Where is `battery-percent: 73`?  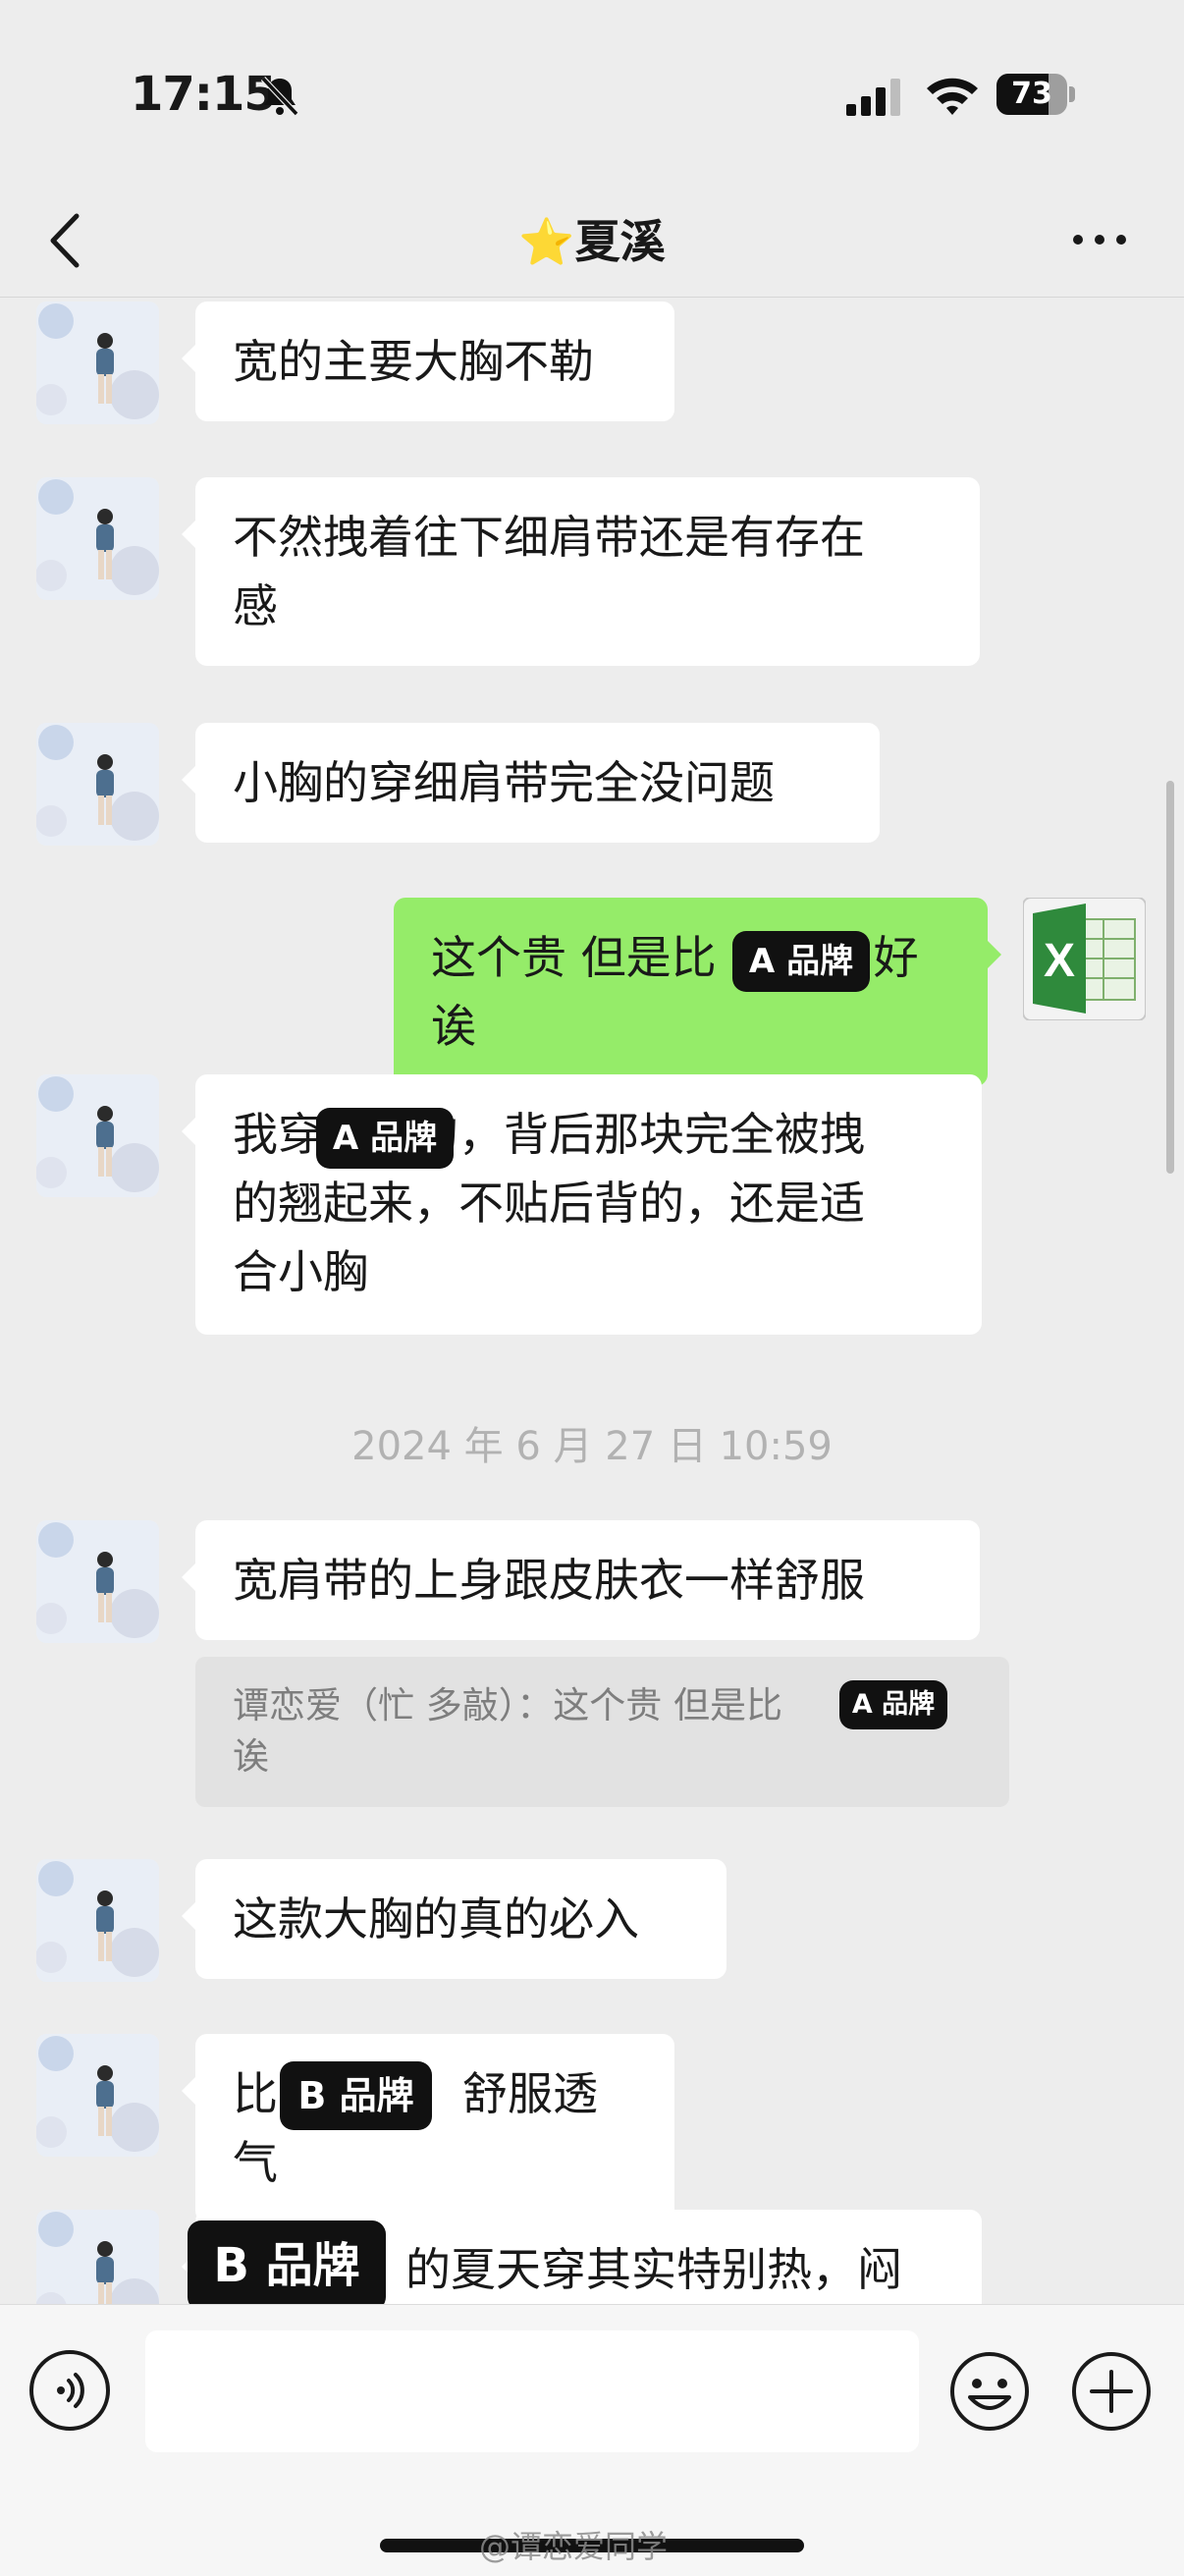
battery-percent: 73 is located at coordinates (1031, 94).